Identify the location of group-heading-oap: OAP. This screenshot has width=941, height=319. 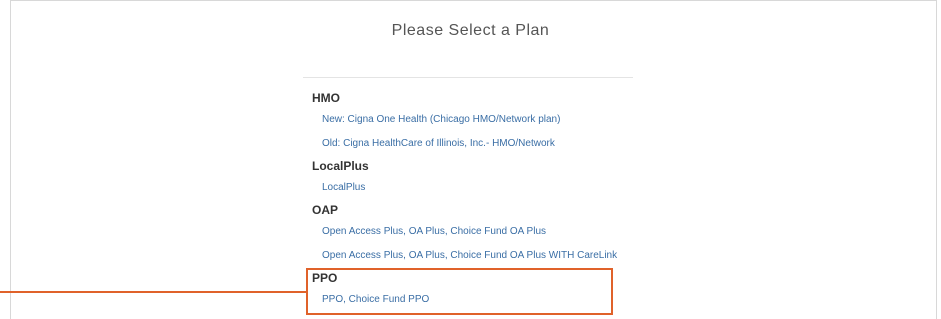
(325, 210).